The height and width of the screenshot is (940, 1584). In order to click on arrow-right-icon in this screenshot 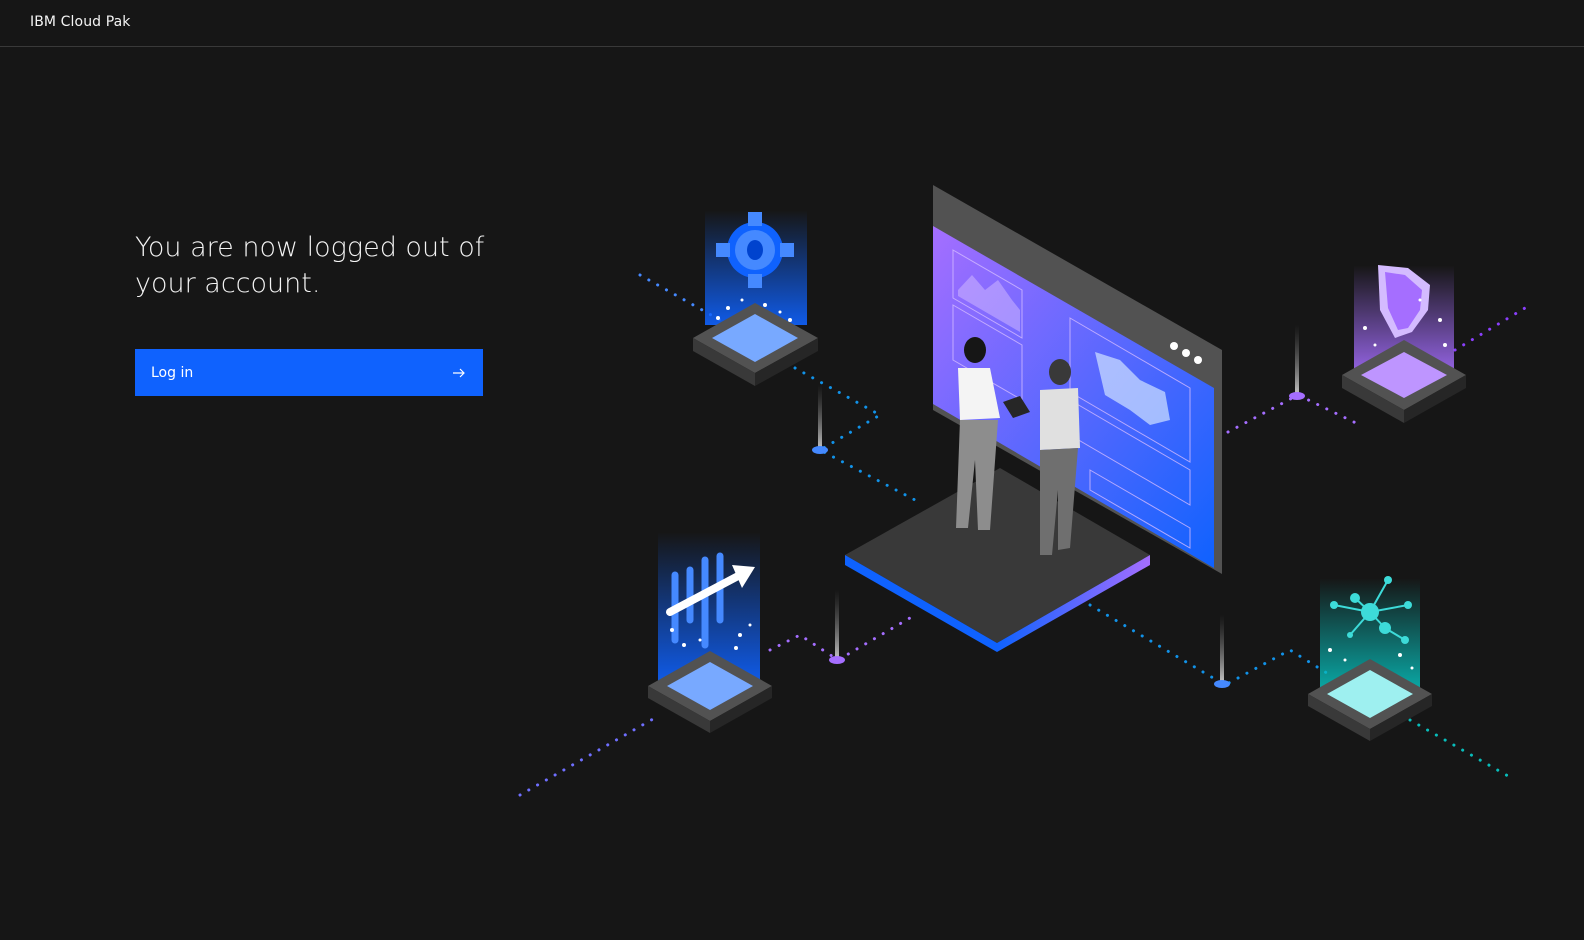, I will do `click(459, 373)`.